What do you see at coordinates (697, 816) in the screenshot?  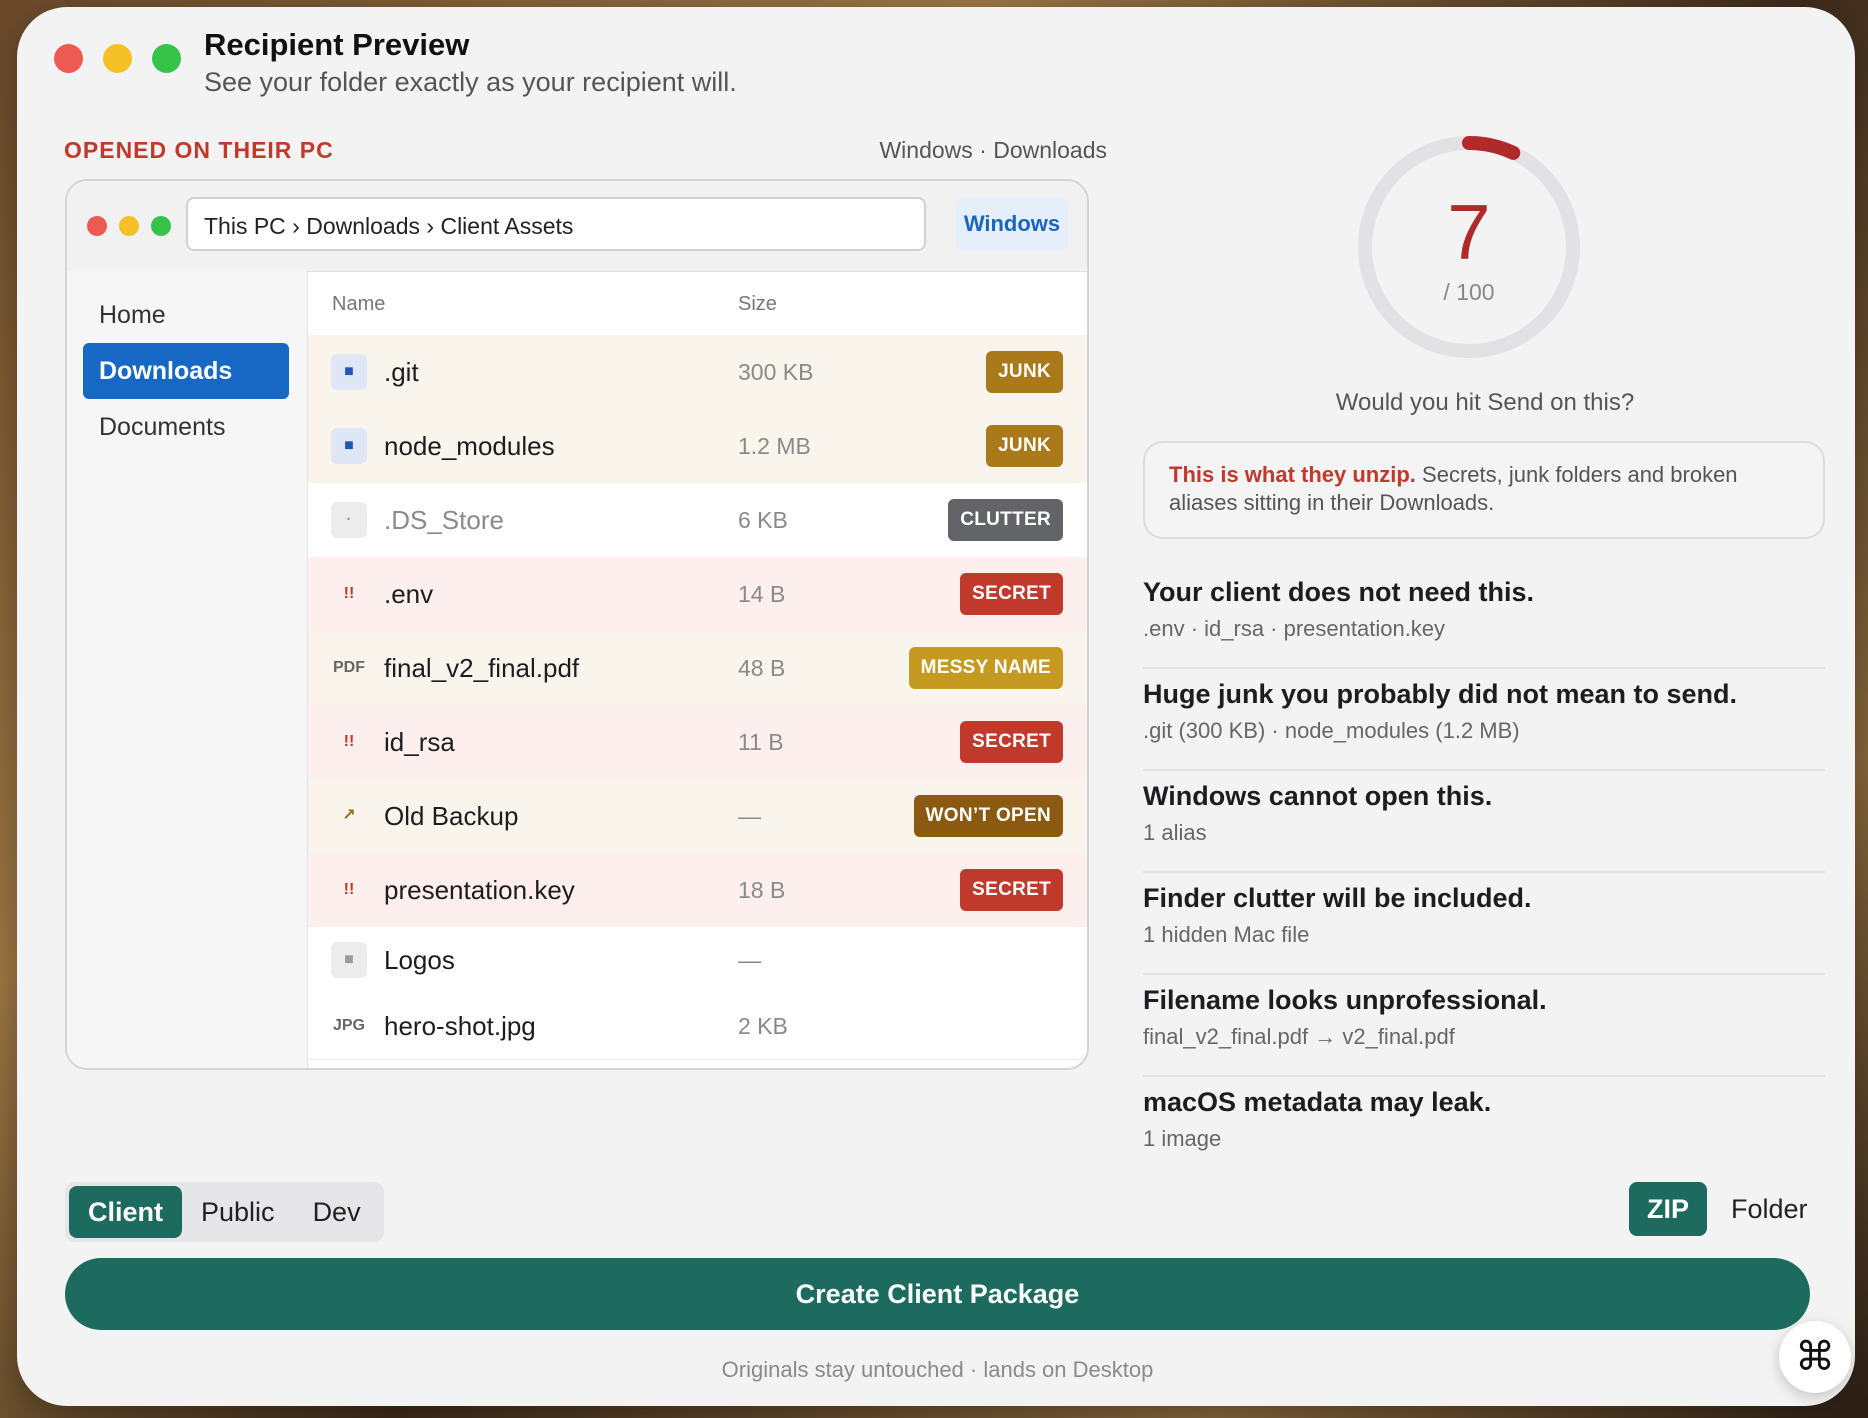 I see `file-row: ↗ Old Backup — WON’T OPEN` at bounding box center [697, 816].